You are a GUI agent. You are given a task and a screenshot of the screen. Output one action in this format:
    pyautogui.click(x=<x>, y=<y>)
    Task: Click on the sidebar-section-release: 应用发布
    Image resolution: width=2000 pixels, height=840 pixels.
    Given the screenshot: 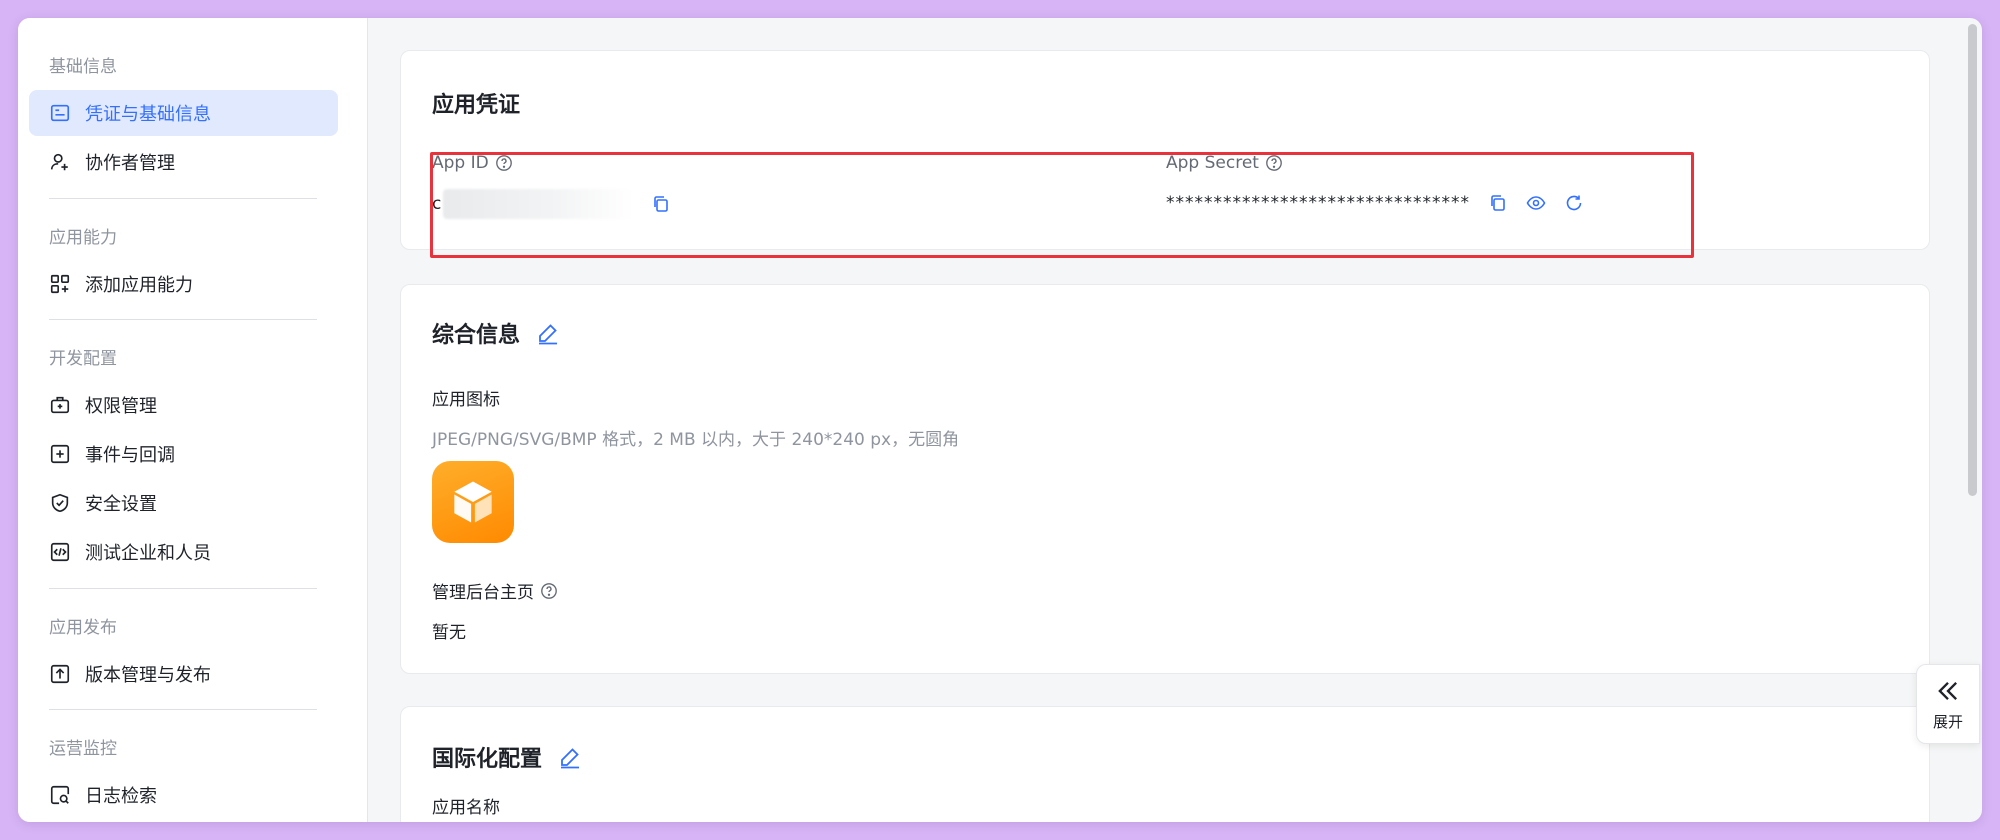 What is the action you would take?
    pyautogui.click(x=83, y=628)
    